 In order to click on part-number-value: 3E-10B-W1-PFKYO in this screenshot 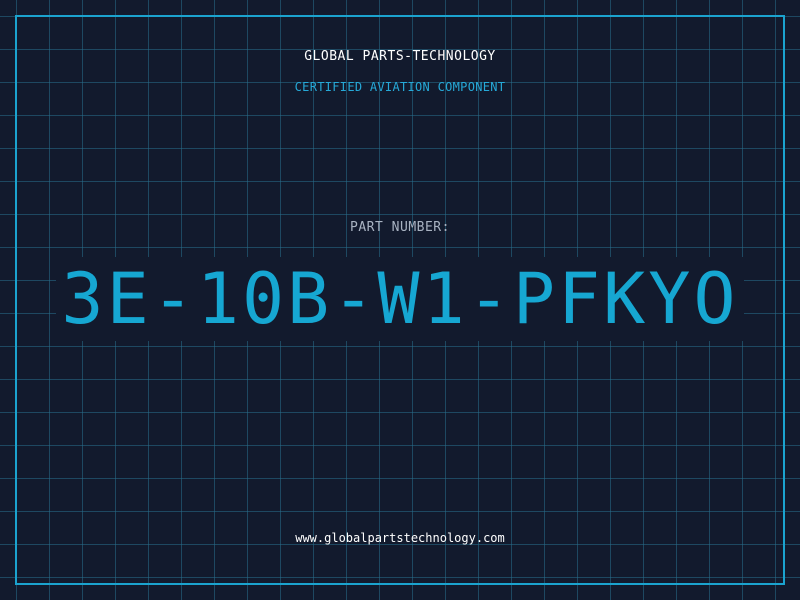, I will do `click(400, 299)`.